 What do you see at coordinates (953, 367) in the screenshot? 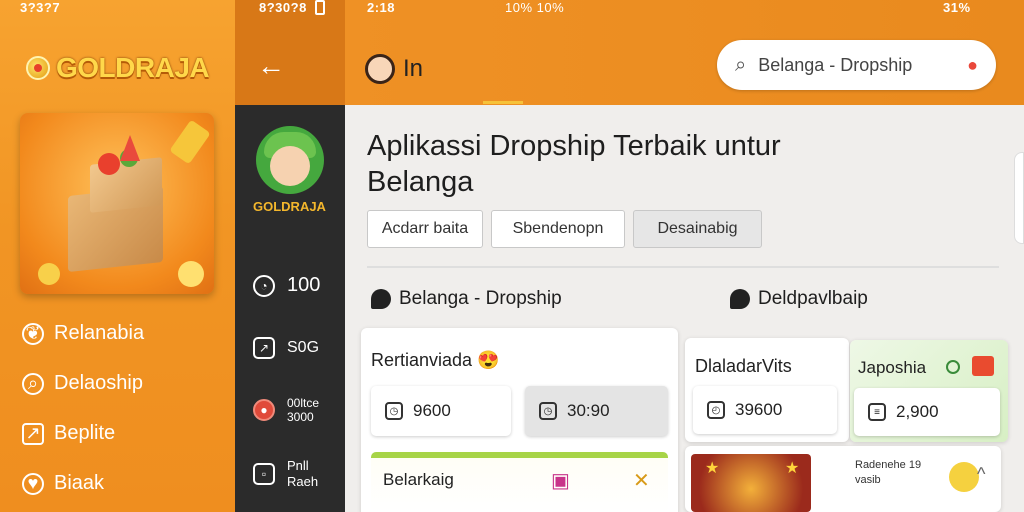
I see `check-icon` at bounding box center [953, 367].